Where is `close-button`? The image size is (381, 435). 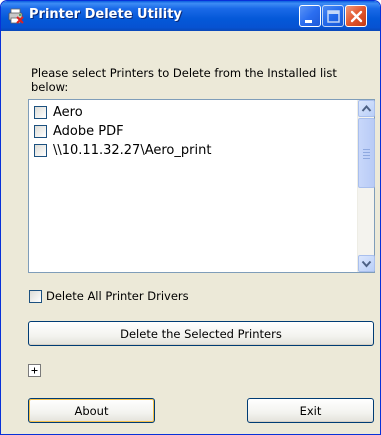
close-button is located at coordinates (356, 16).